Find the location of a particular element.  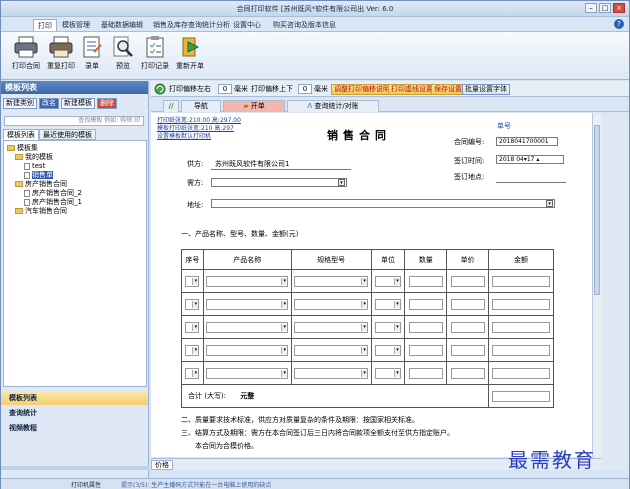

minimize-button: – is located at coordinates (591, 8).